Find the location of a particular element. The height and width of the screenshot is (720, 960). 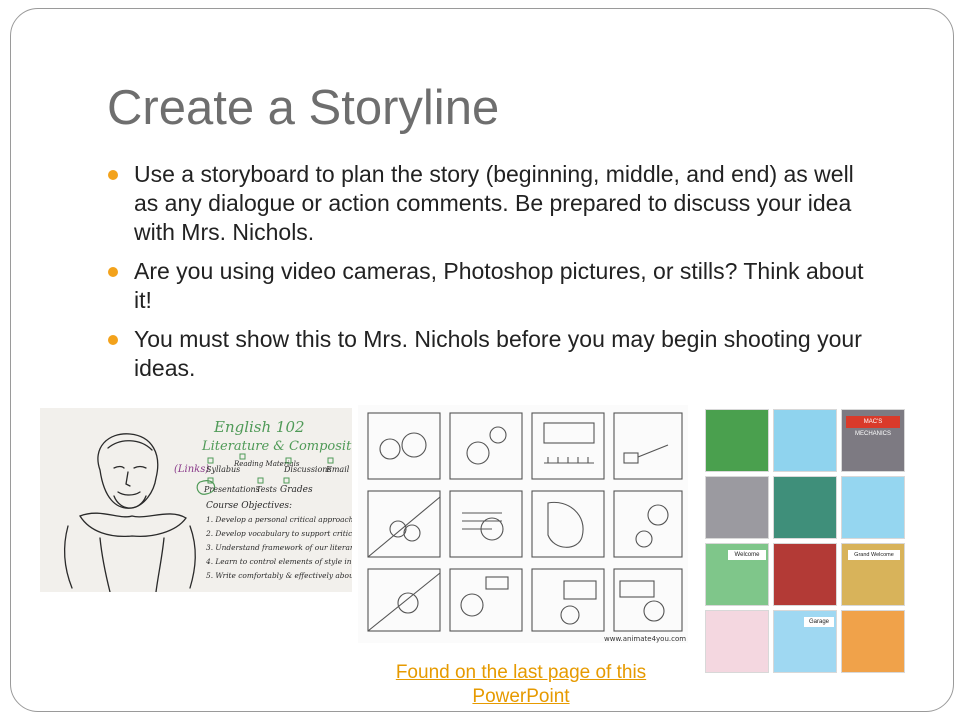

notes-objectives-title: Course Objectives: is located at coordinates (249, 506).